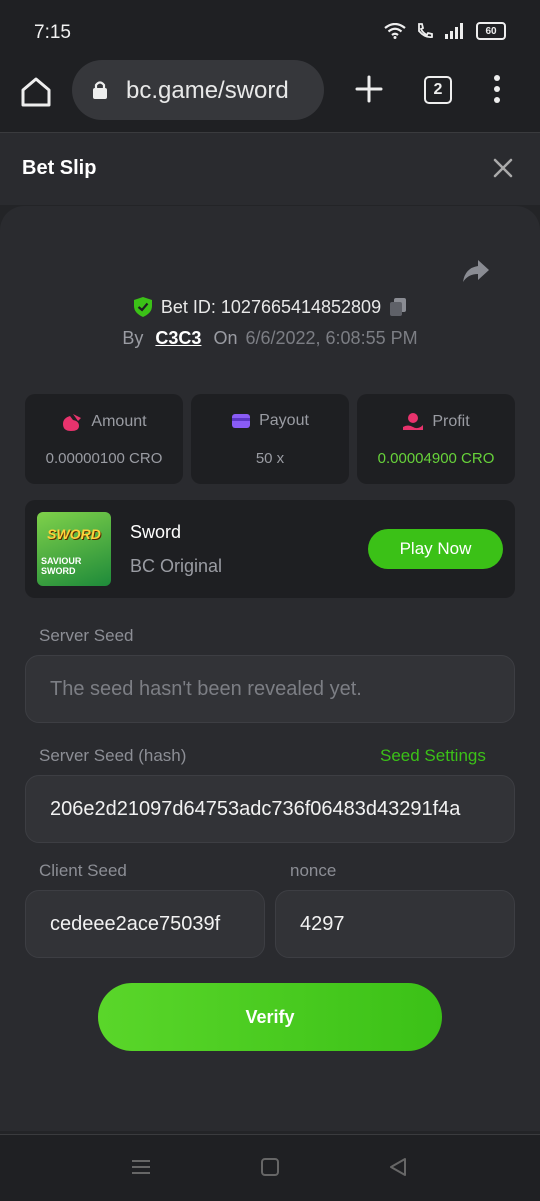  I want to click on amount-box: Amount 0.00000100 CRO, so click(104, 439).